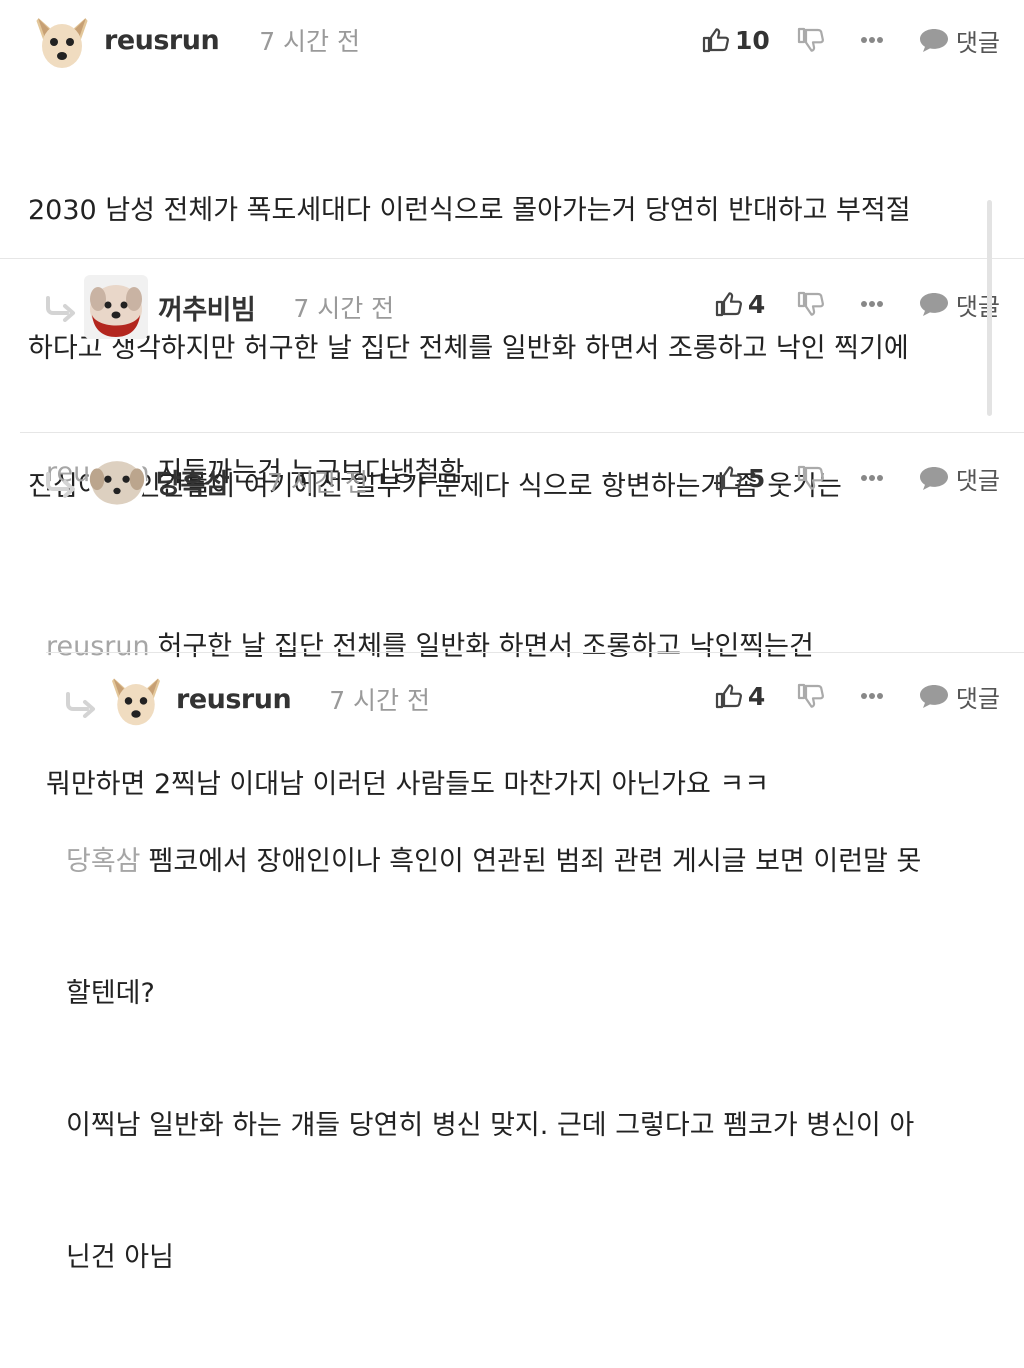 The width and height of the screenshot is (1024, 1368). Describe the element at coordinates (857, 478) in the screenshot. I see `comment-actions: 5 댓글` at that location.